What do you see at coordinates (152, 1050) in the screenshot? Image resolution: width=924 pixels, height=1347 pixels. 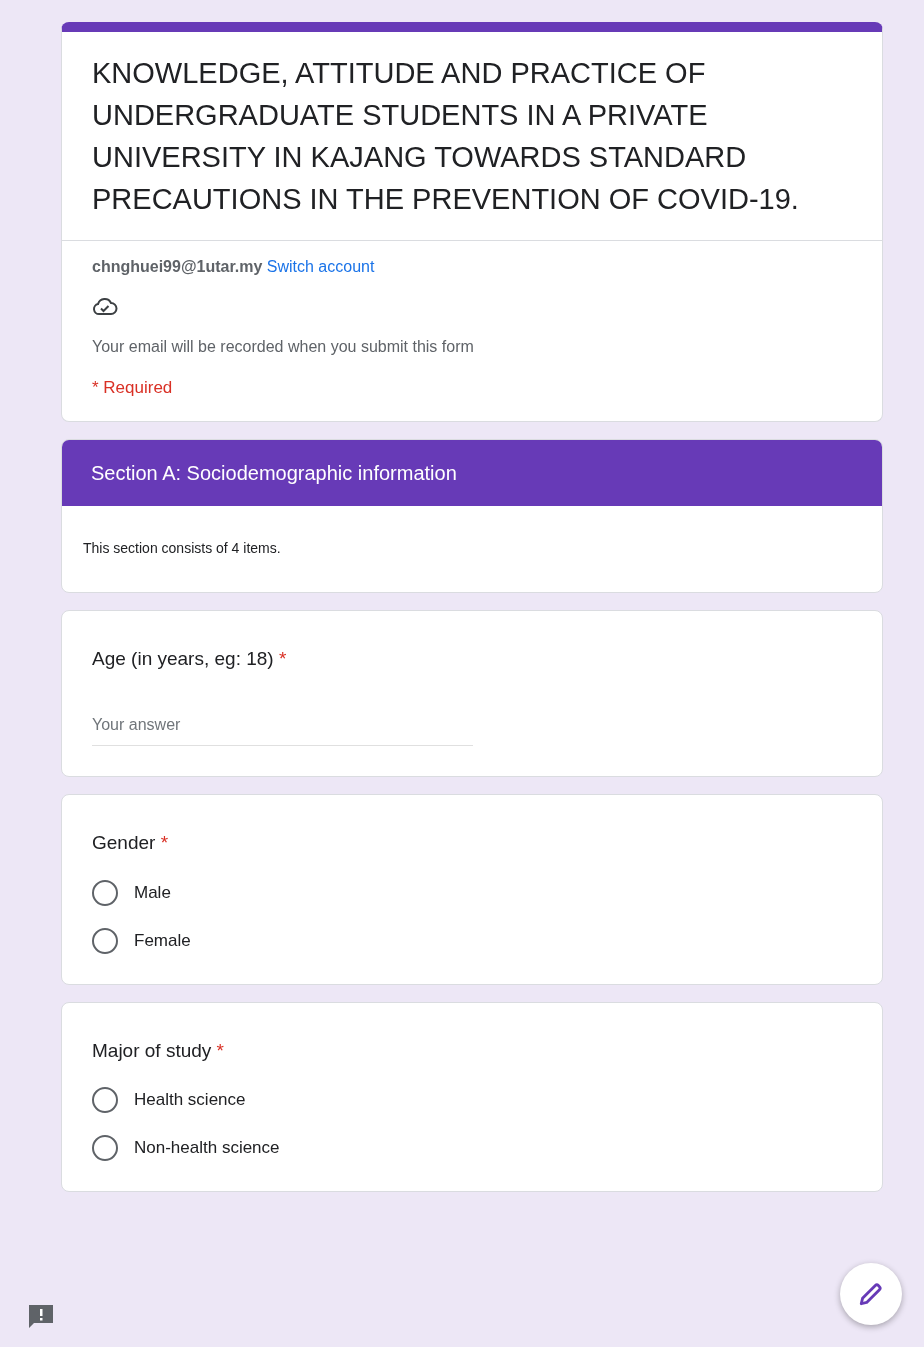 I see `question-label: Major of study` at bounding box center [152, 1050].